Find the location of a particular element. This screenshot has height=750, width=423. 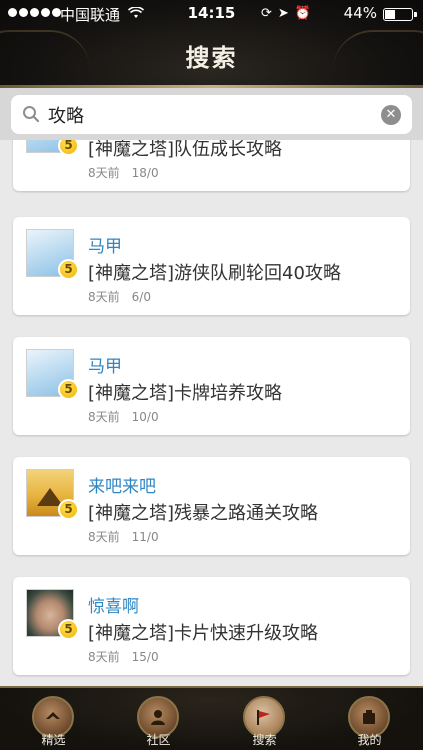

list-item: 5 马甲 [神魔之塔]卡牌培养攻略 8天前 10/0 is located at coordinates (211, 386).